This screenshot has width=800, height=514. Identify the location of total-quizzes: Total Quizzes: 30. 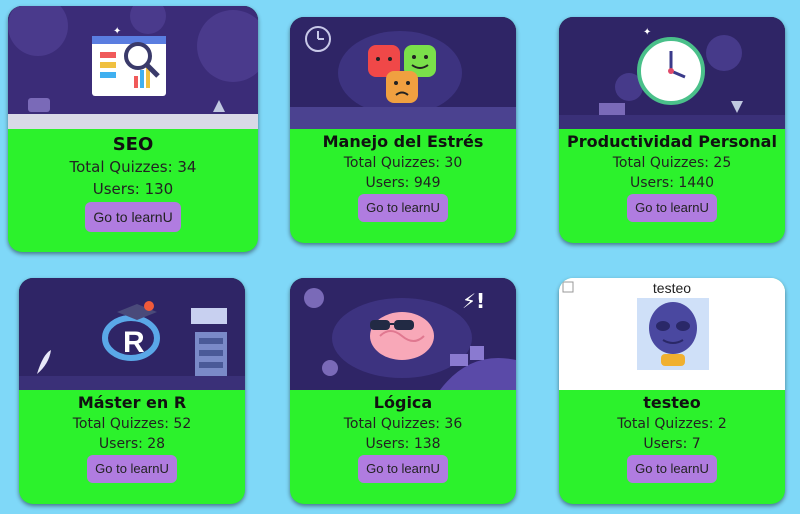
(403, 163).